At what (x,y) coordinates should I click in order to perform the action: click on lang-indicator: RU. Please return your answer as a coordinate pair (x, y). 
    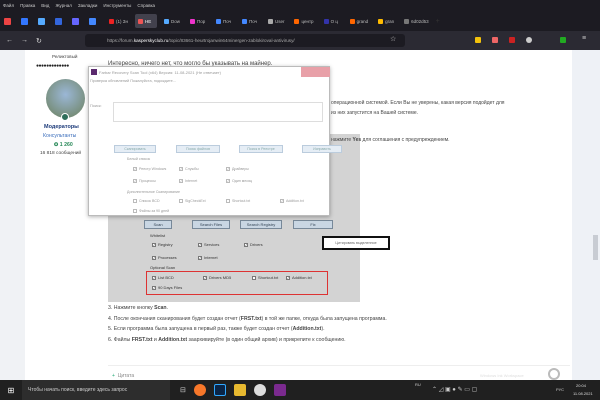
    Looking at the image, I should click on (418, 384).